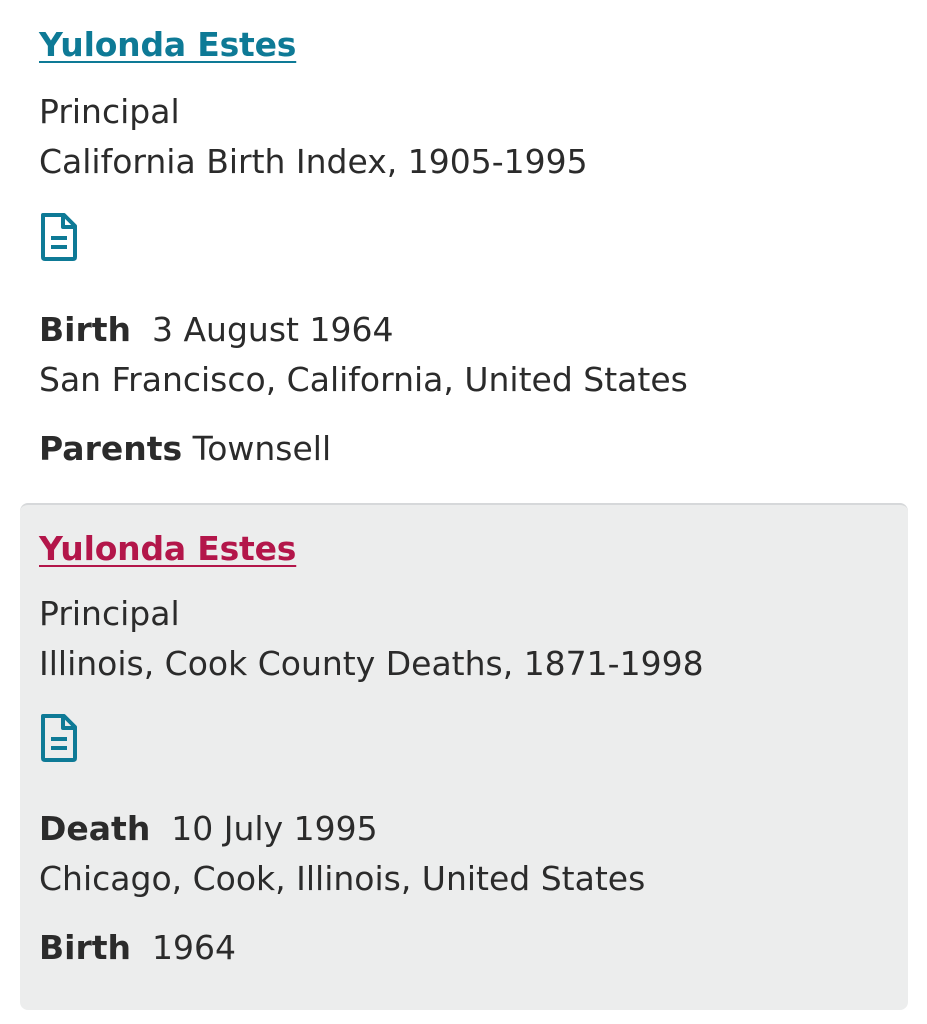  What do you see at coordinates (137, 948) in the screenshot?
I see `event-birth: Birth 1964` at bounding box center [137, 948].